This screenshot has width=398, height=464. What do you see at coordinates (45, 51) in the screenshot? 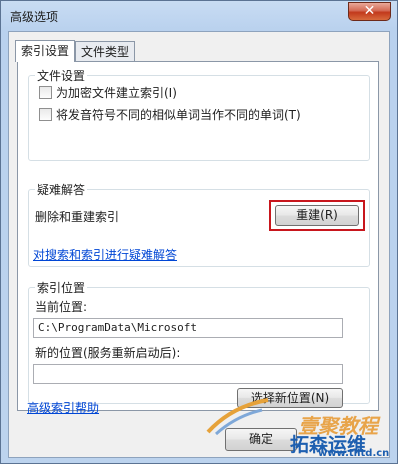
I see `tab-index-settings: 索引设置` at bounding box center [45, 51].